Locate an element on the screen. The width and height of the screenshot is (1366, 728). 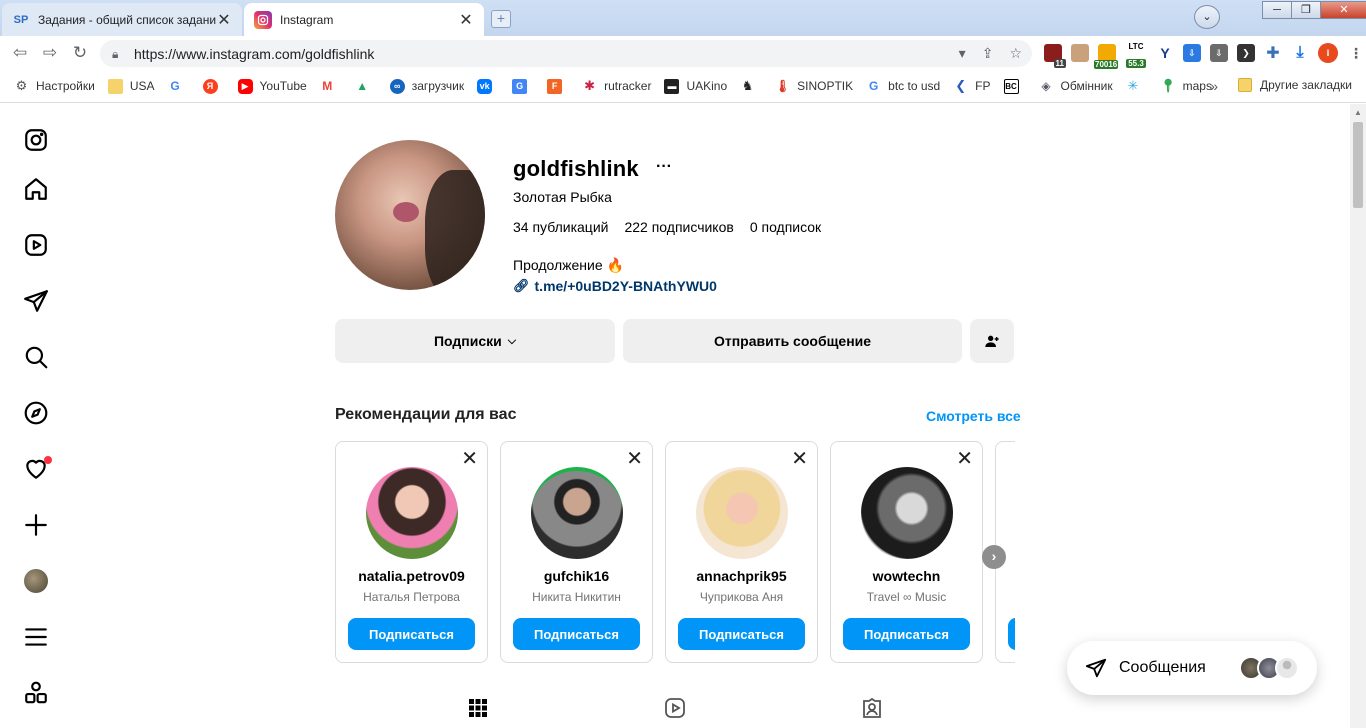
forward-icon: ⇨ is located at coordinates (50, 53).